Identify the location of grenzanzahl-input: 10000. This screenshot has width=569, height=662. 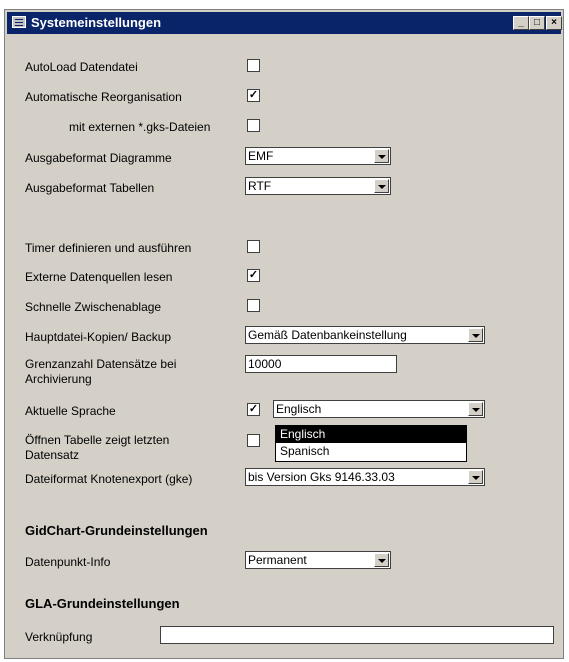
(321, 364).